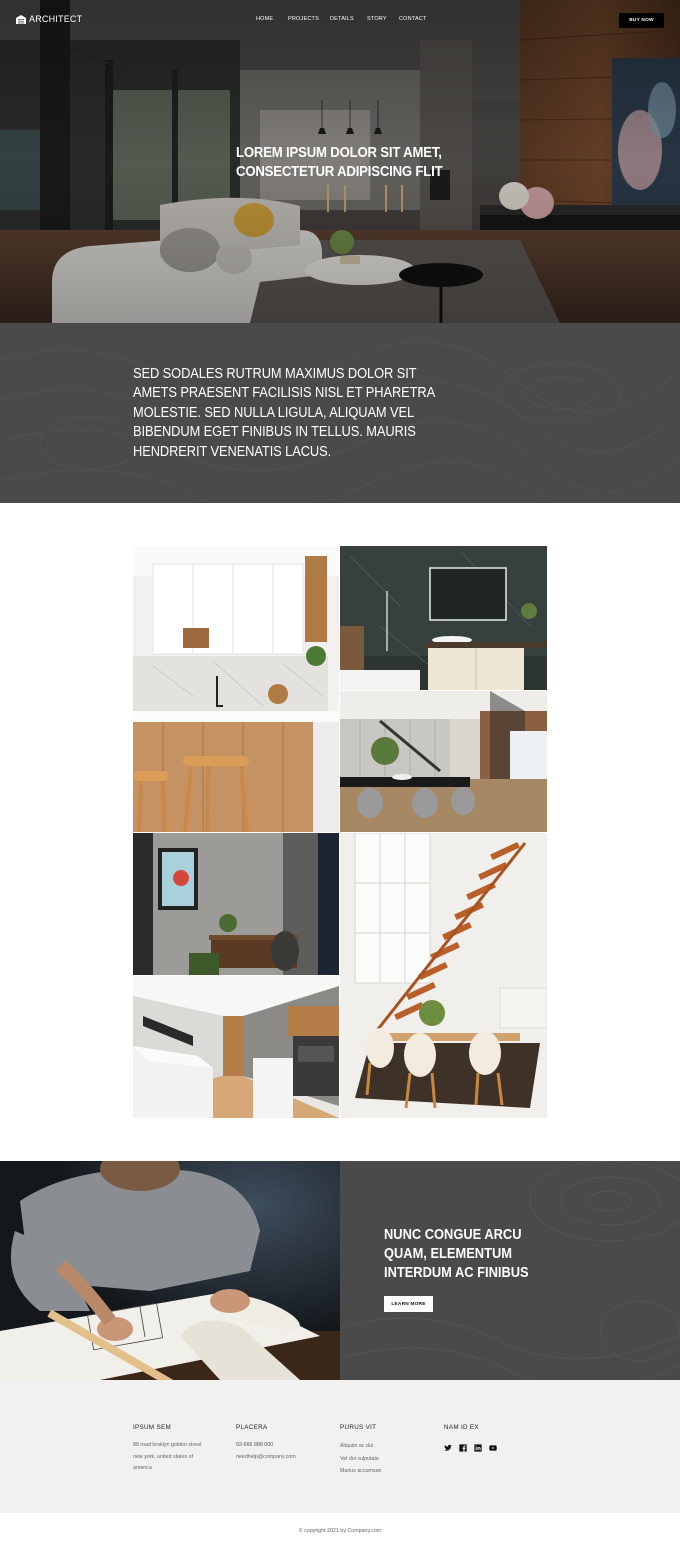  I want to click on architect-drawing-photo, so click(170, 1270).